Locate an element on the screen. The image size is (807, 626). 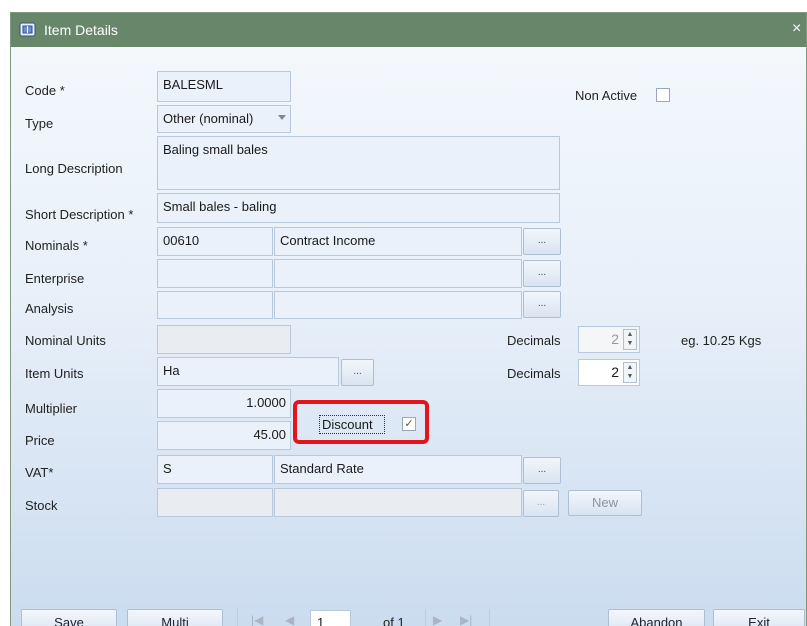
title-bar: Item Details × is located at coordinates (408, 30).